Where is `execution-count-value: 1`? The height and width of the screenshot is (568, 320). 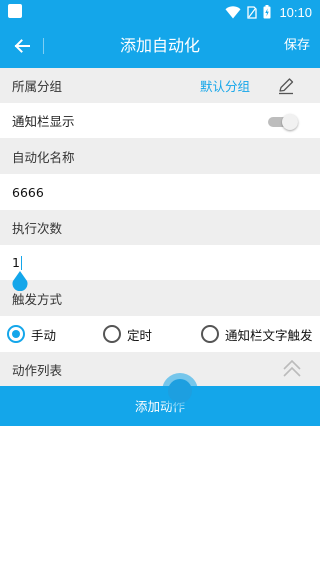
execution-count-value: 1 is located at coordinates (16, 262).